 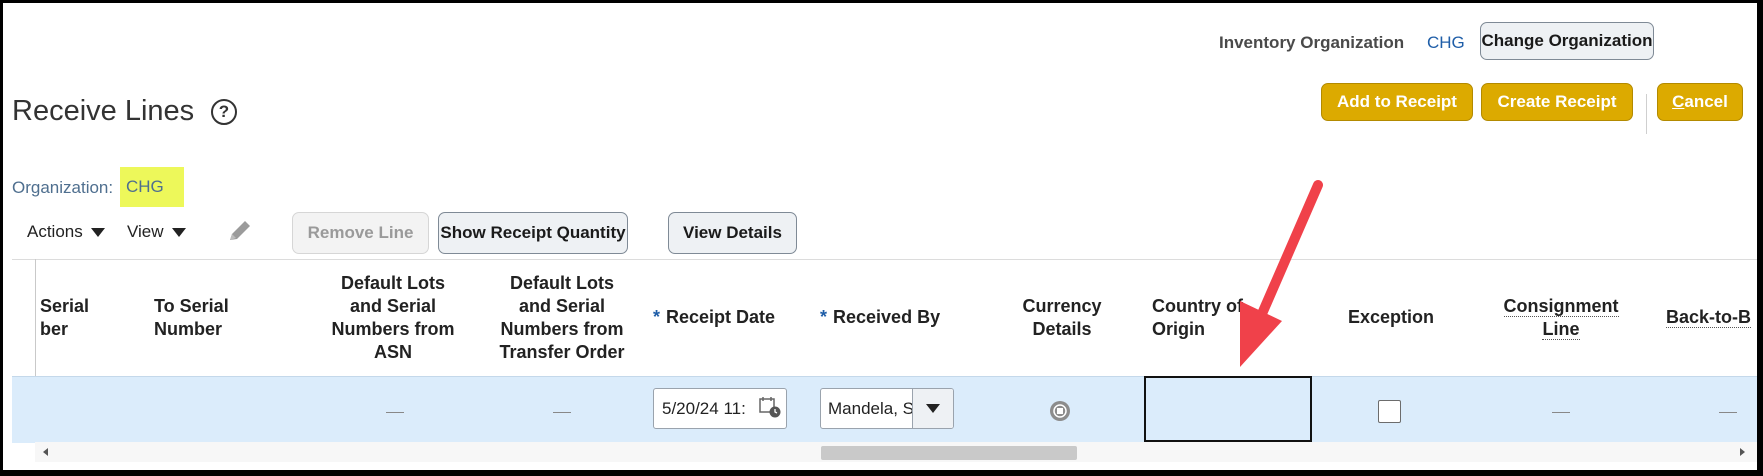 I want to click on show-receipt-quantity-button: Show Receipt Quantity, so click(x=533, y=233).